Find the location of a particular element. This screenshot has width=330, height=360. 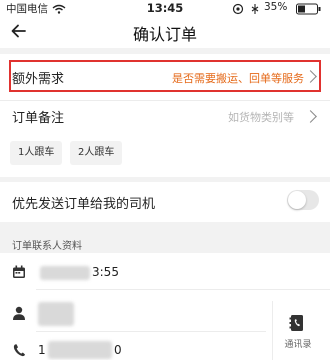

order-remarks-hint: 如货物类别等 is located at coordinates (261, 117).